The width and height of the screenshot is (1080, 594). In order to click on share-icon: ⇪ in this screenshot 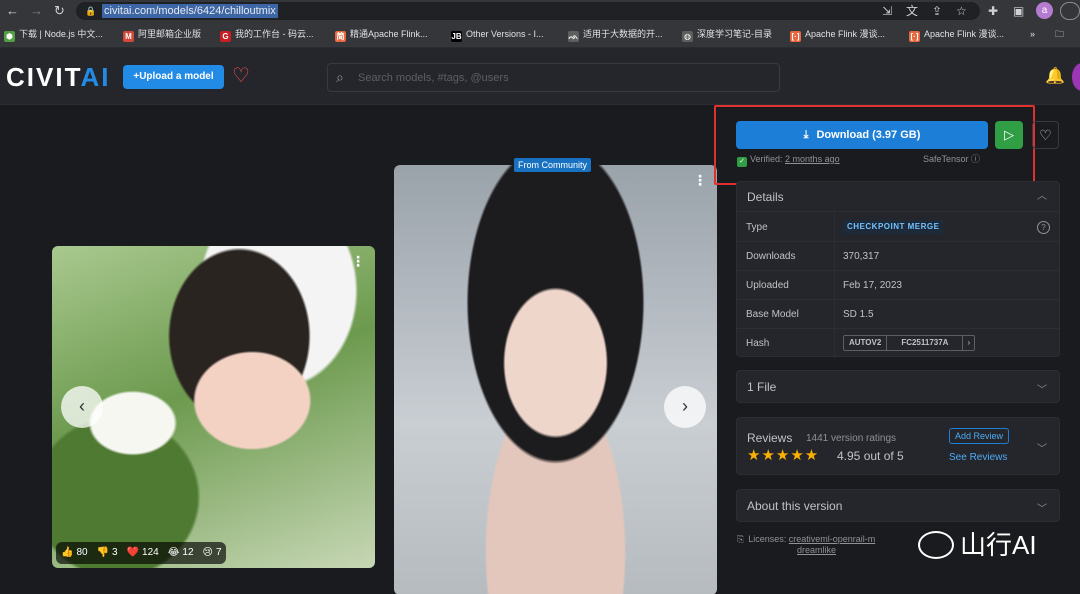, I will do `click(937, 11)`.